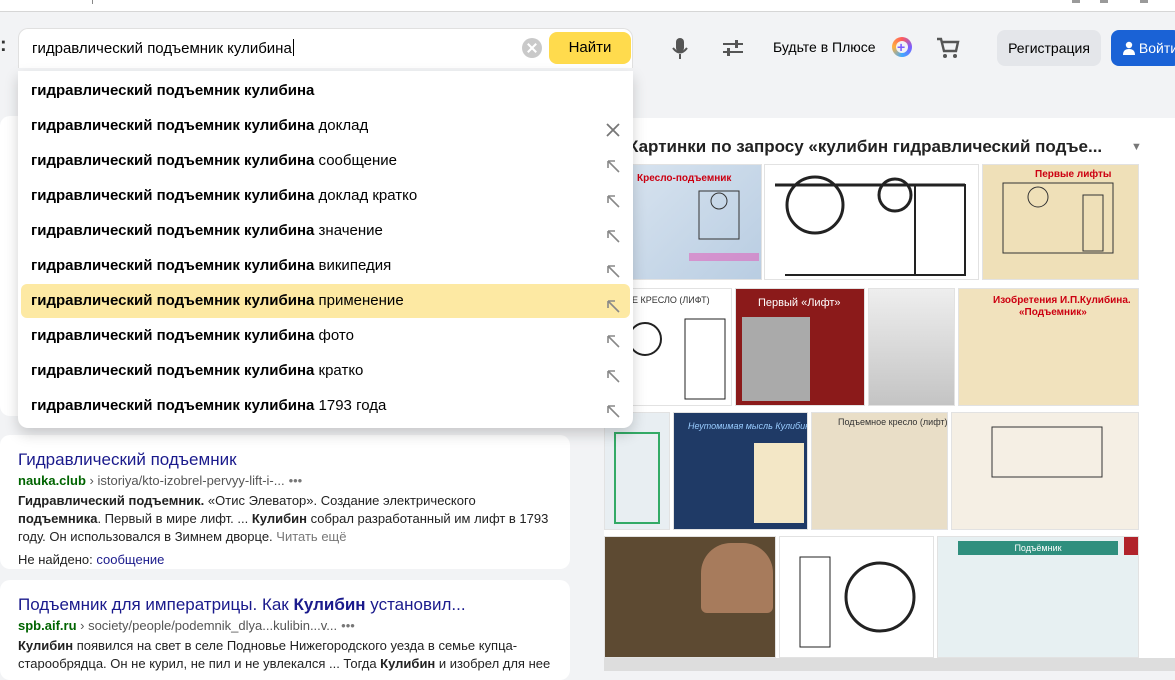 The width and height of the screenshot is (1175, 680). Describe the element at coordinates (359, 300) in the screenshot. I see `suggestion-rest-text: применение` at that location.